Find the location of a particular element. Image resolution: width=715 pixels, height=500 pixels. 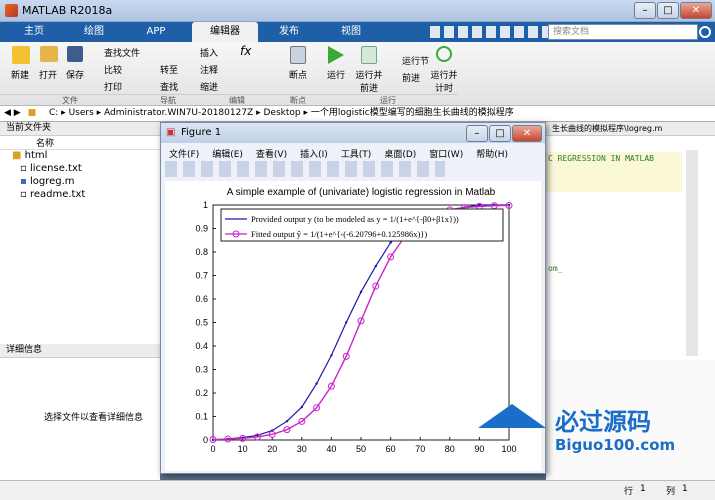

insert-button: 插入 is located at coordinates (209, 52).